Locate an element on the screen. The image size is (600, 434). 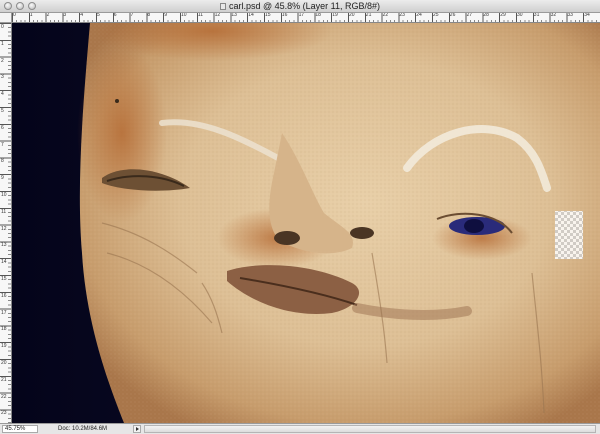
ruler-v-label: 14 is located at coordinates (4, 262).